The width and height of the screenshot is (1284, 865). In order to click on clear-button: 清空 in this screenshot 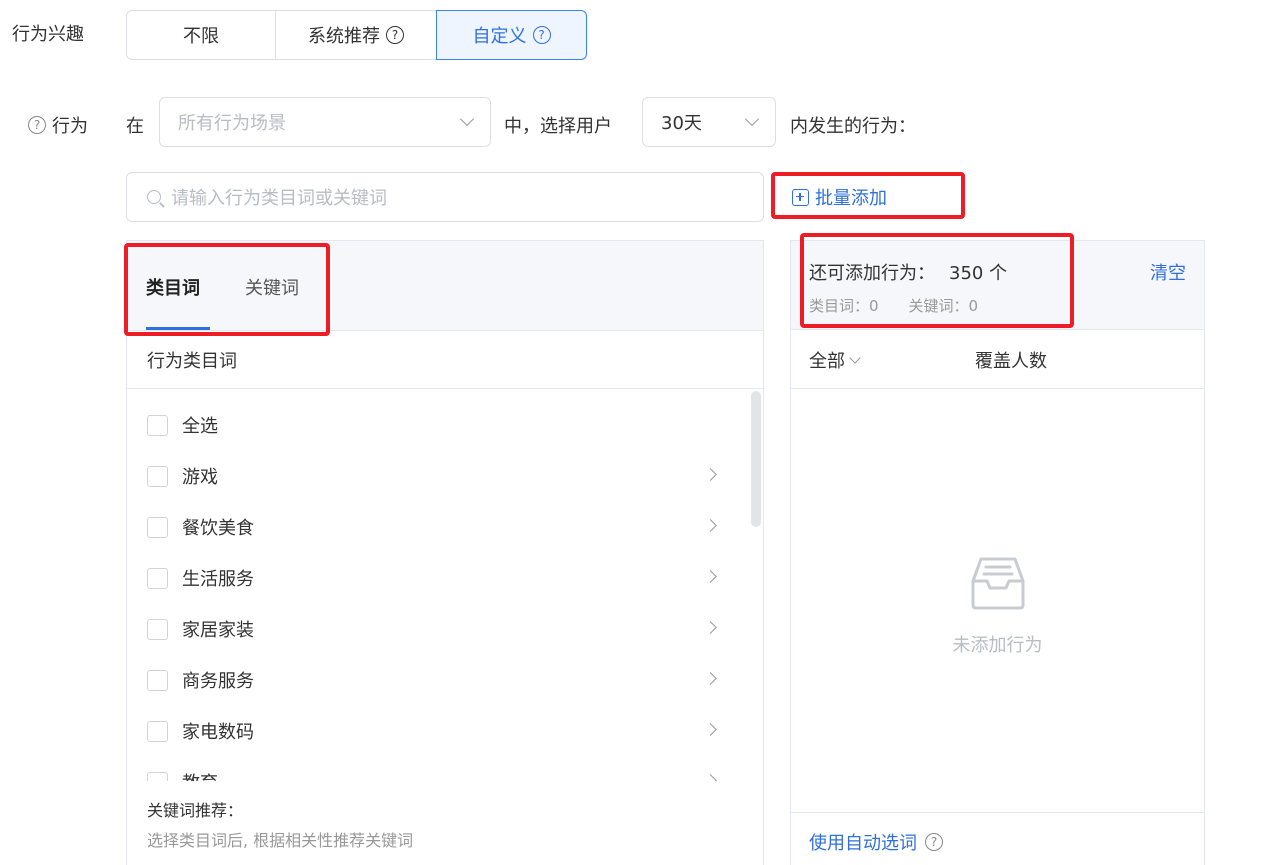, I will do `click(1168, 272)`.